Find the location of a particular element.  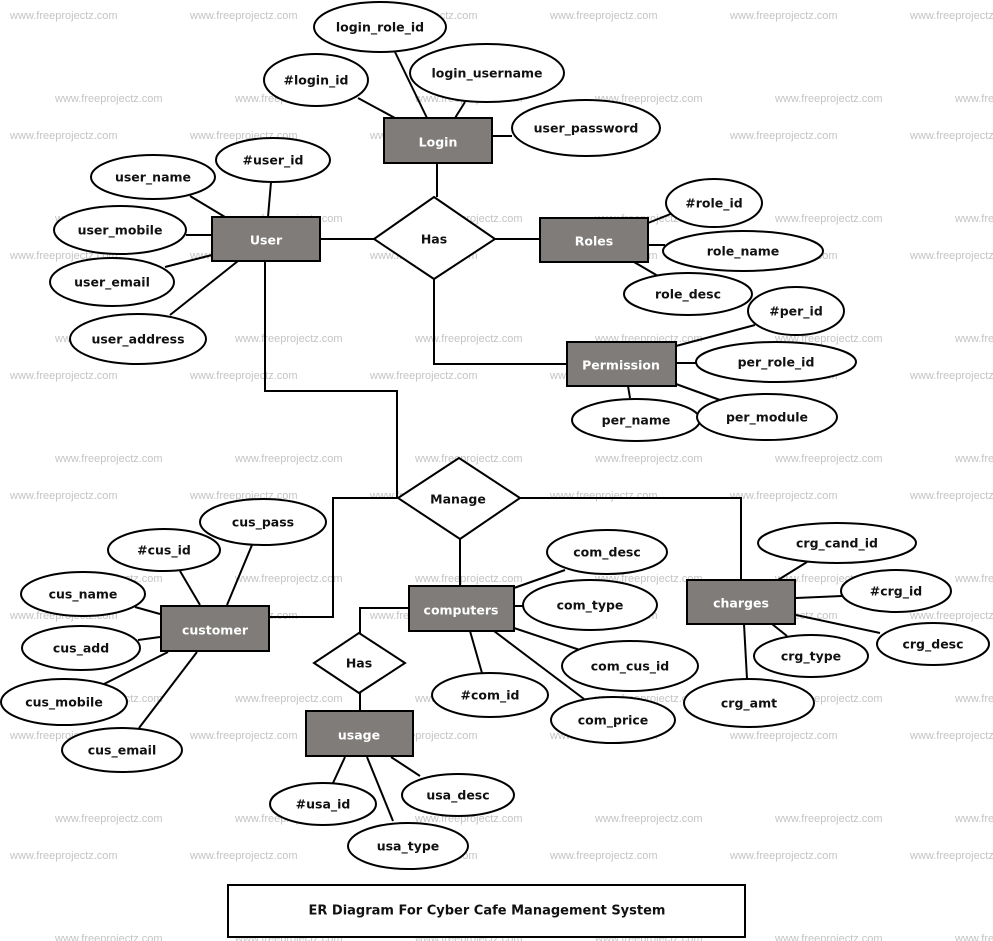

entity-charges: charges is located at coordinates (741, 602).